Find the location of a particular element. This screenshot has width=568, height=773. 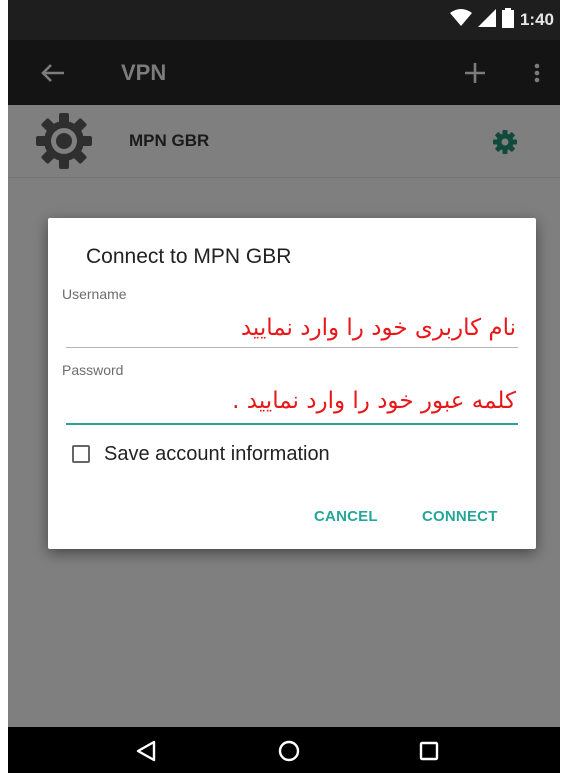

password-field is located at coordinates (292, 401).